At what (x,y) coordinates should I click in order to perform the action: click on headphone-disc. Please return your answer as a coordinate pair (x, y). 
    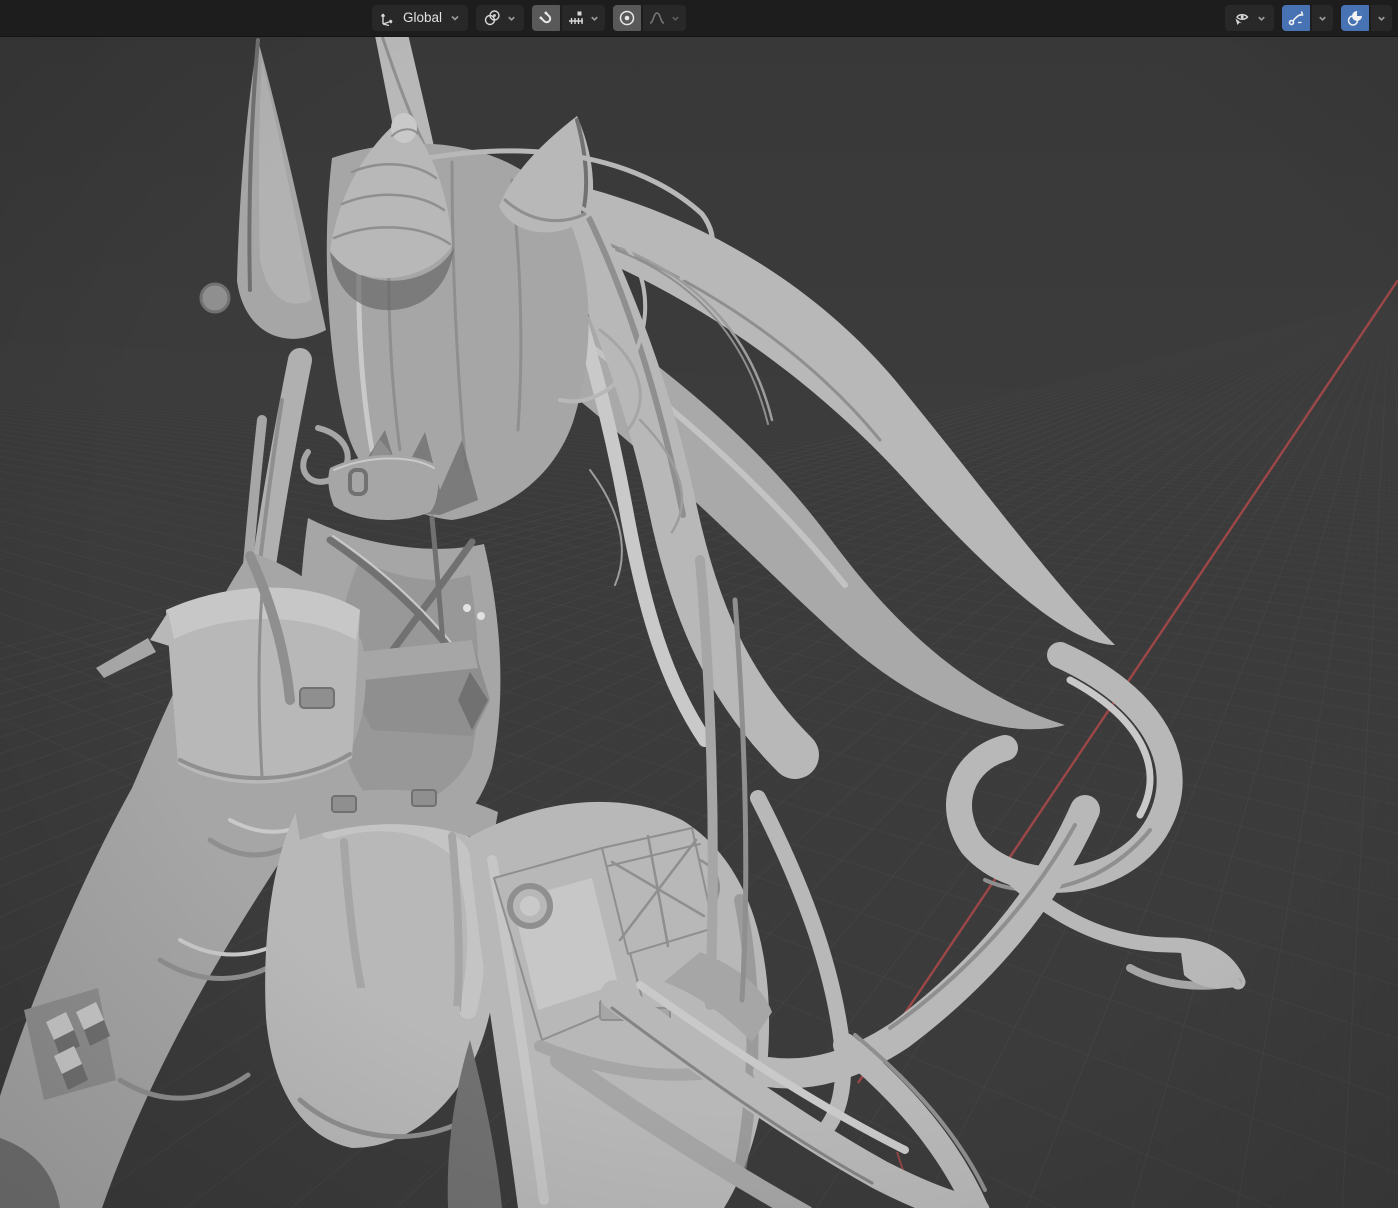
    Looking at the image, I should click on (215, 298).